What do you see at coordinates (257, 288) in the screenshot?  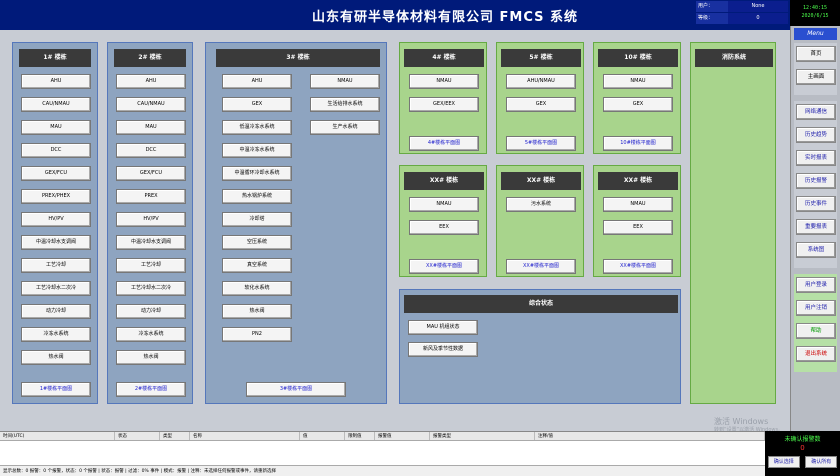 I see `b3-col1-btn-9: 软化水系统` at bounding box center [257, 288].